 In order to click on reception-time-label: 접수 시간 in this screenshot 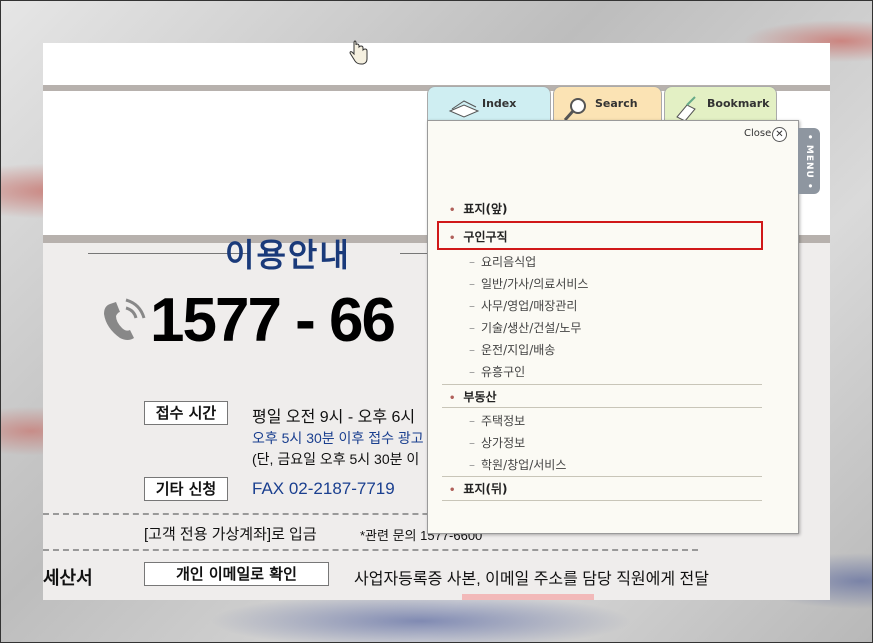, I will do `click(186, 413)`.